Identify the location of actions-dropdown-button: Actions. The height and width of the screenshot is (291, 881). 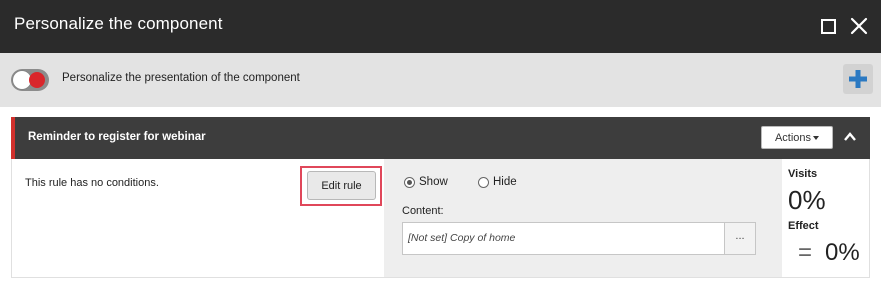
(797, 137).